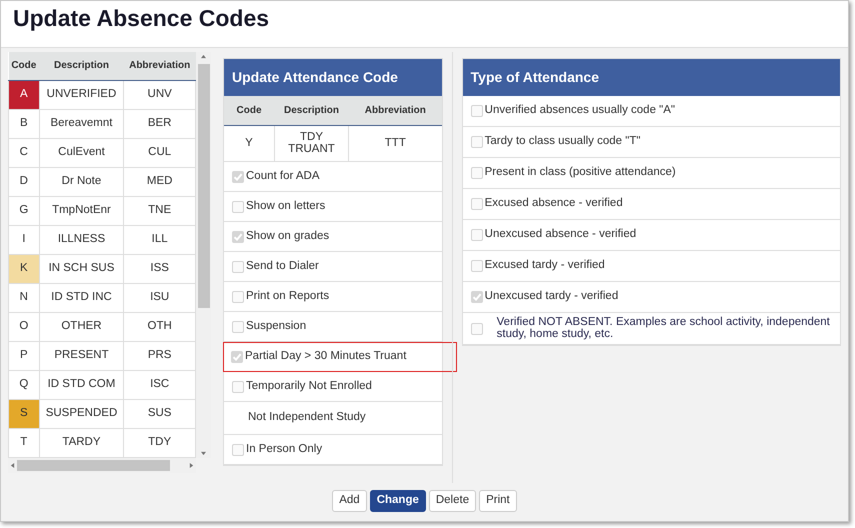 The width and height of the screenshot is (855, 528). Describe the element at coordinates (81, 181) in the screenshot. I see `table-cell: Dr Note` at that location.